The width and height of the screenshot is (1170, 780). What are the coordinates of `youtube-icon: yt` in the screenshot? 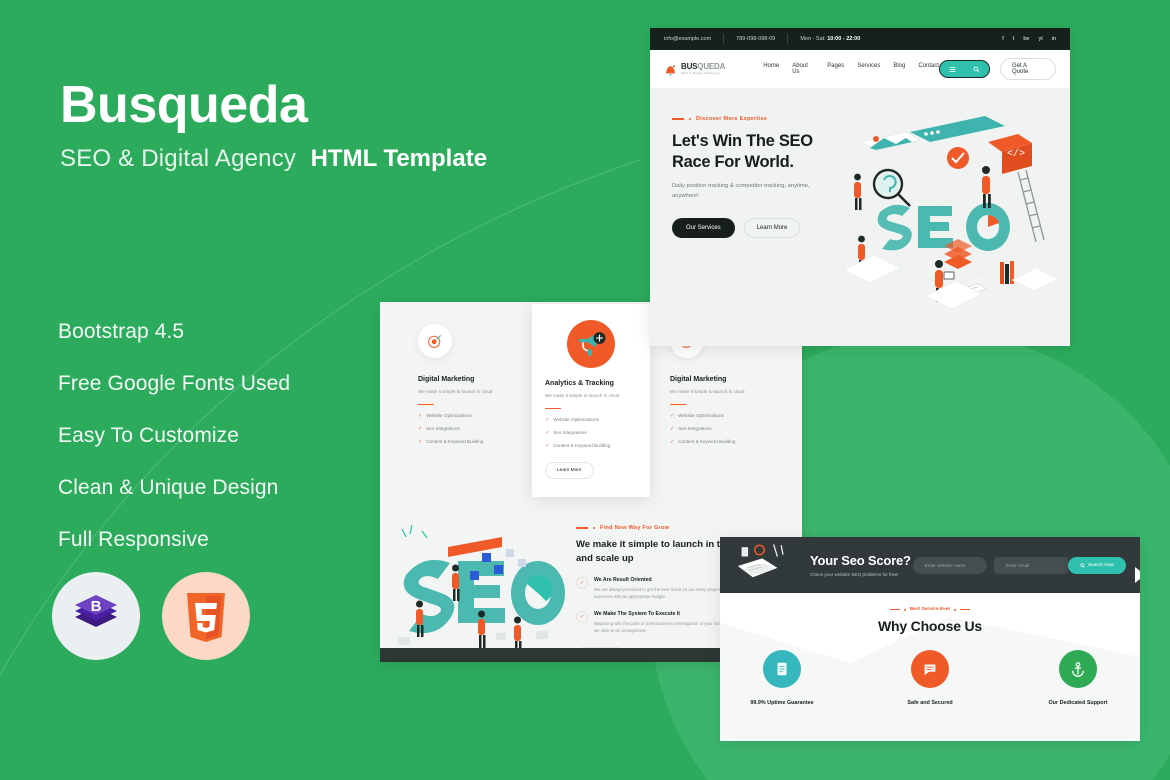 It's located at (1040, 39).